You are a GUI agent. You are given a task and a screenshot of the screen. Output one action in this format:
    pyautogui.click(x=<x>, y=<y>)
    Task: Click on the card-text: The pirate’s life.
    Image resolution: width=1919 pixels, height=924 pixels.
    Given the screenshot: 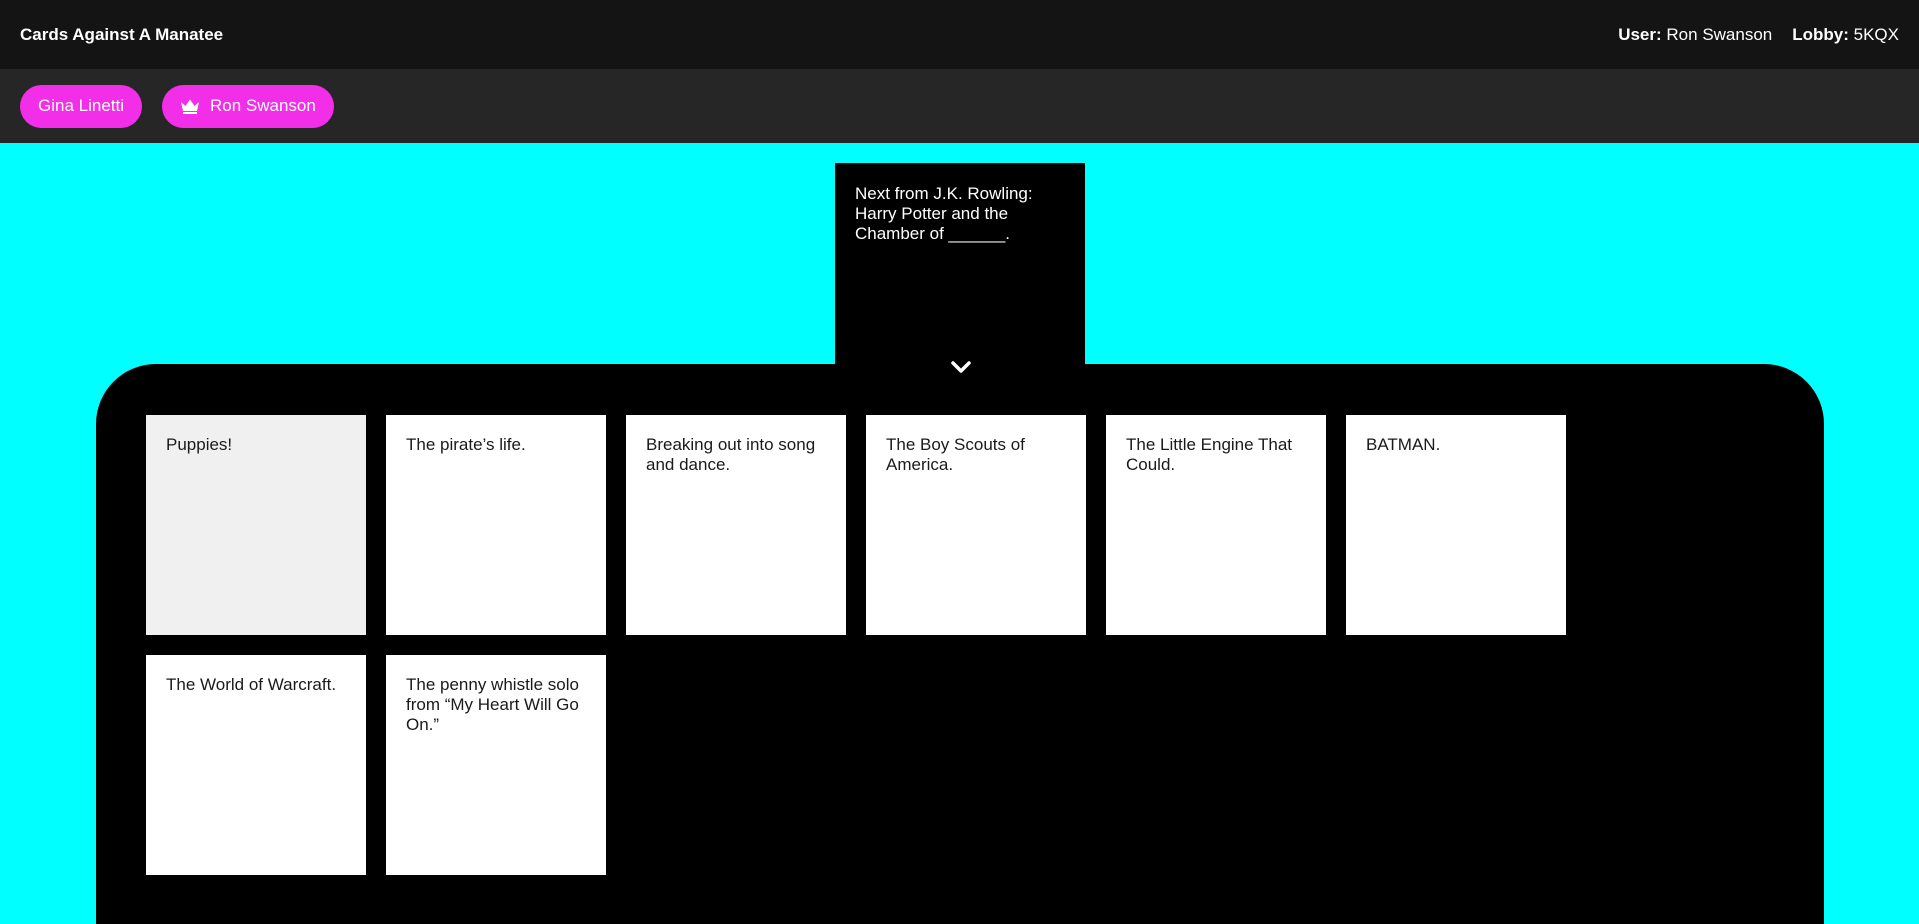 What is the action you would take?
    pyautogui.click(x=466, y=444)
    